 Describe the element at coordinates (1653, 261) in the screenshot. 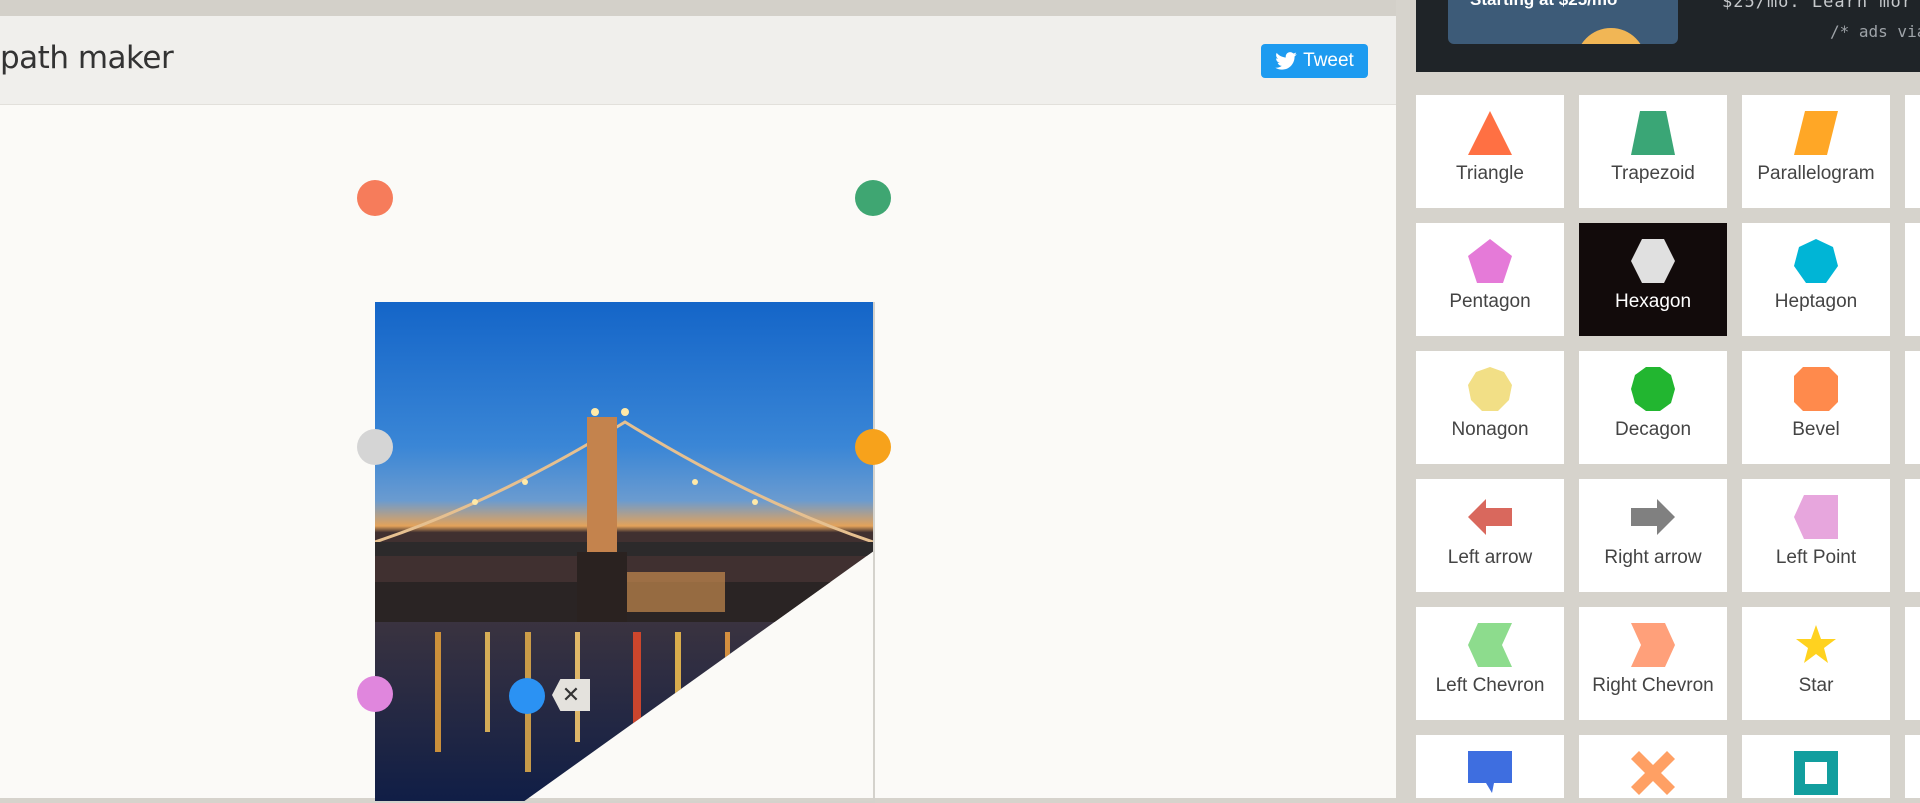

I see `hexagon-icon` at that location.